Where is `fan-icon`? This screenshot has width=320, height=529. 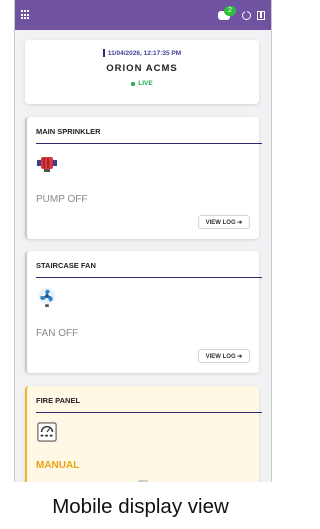
fan-icon is located at coordinates (47, 297).